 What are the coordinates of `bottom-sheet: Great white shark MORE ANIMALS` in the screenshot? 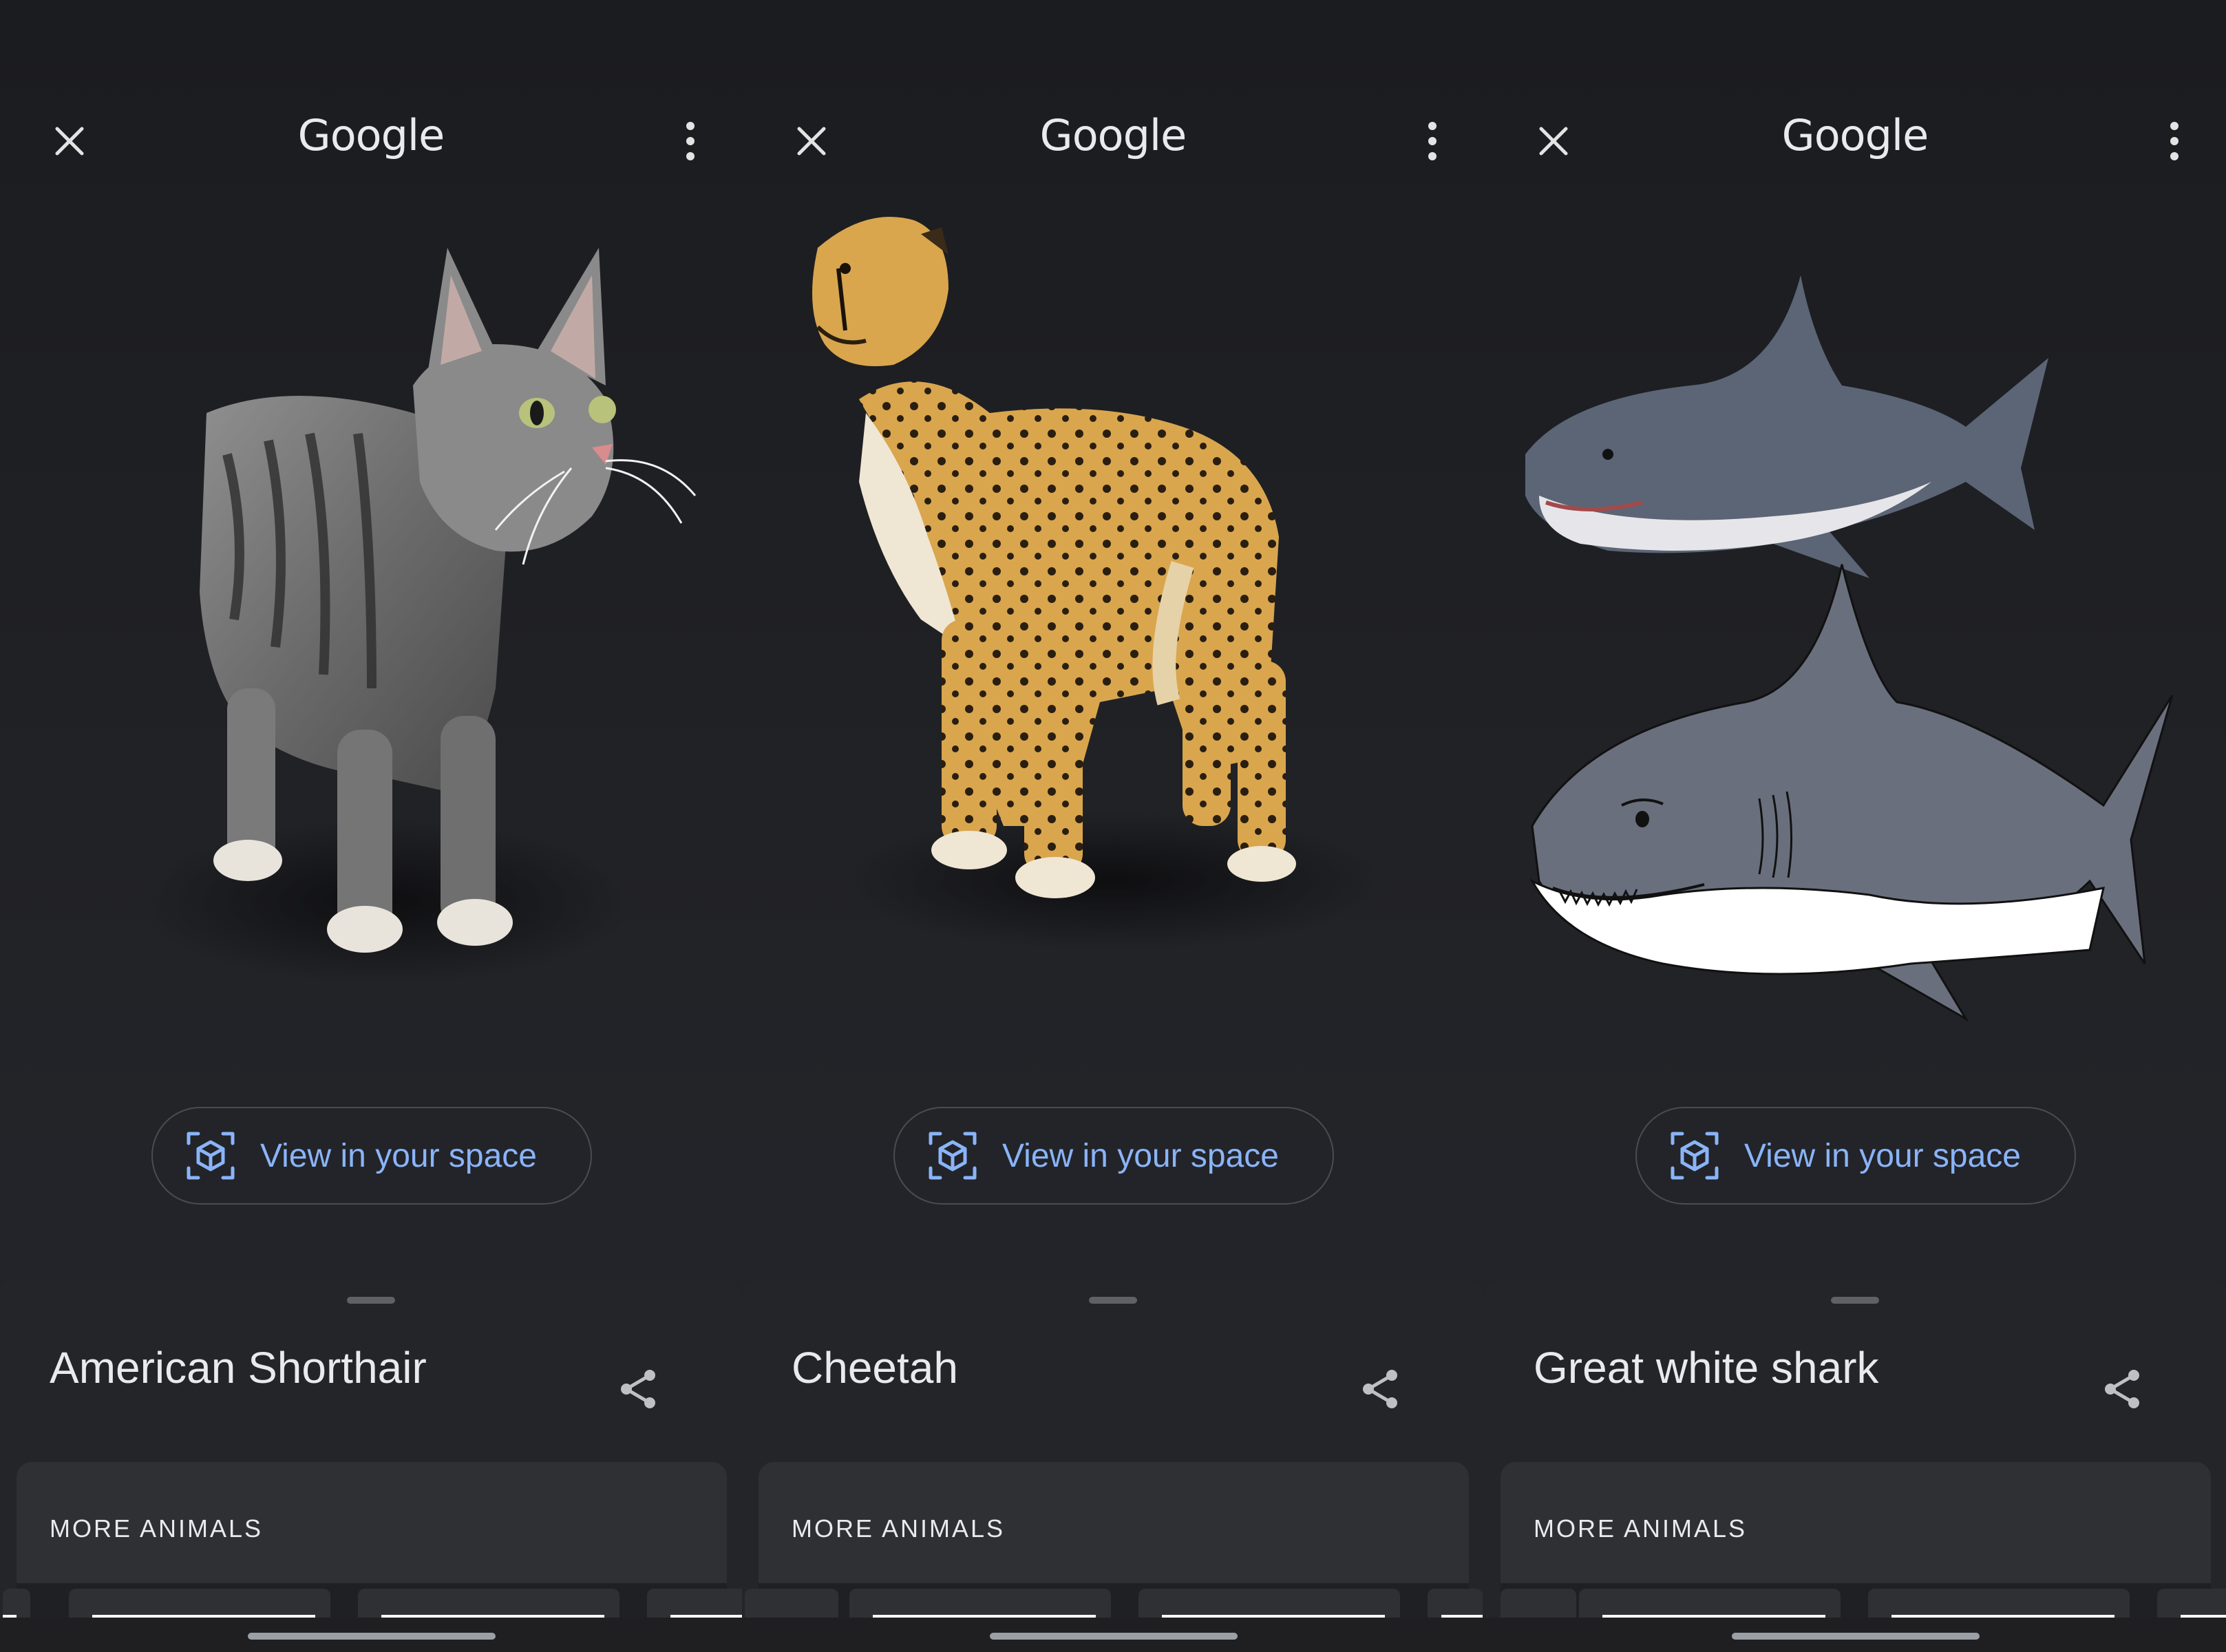 It's located at (1855, 1465).